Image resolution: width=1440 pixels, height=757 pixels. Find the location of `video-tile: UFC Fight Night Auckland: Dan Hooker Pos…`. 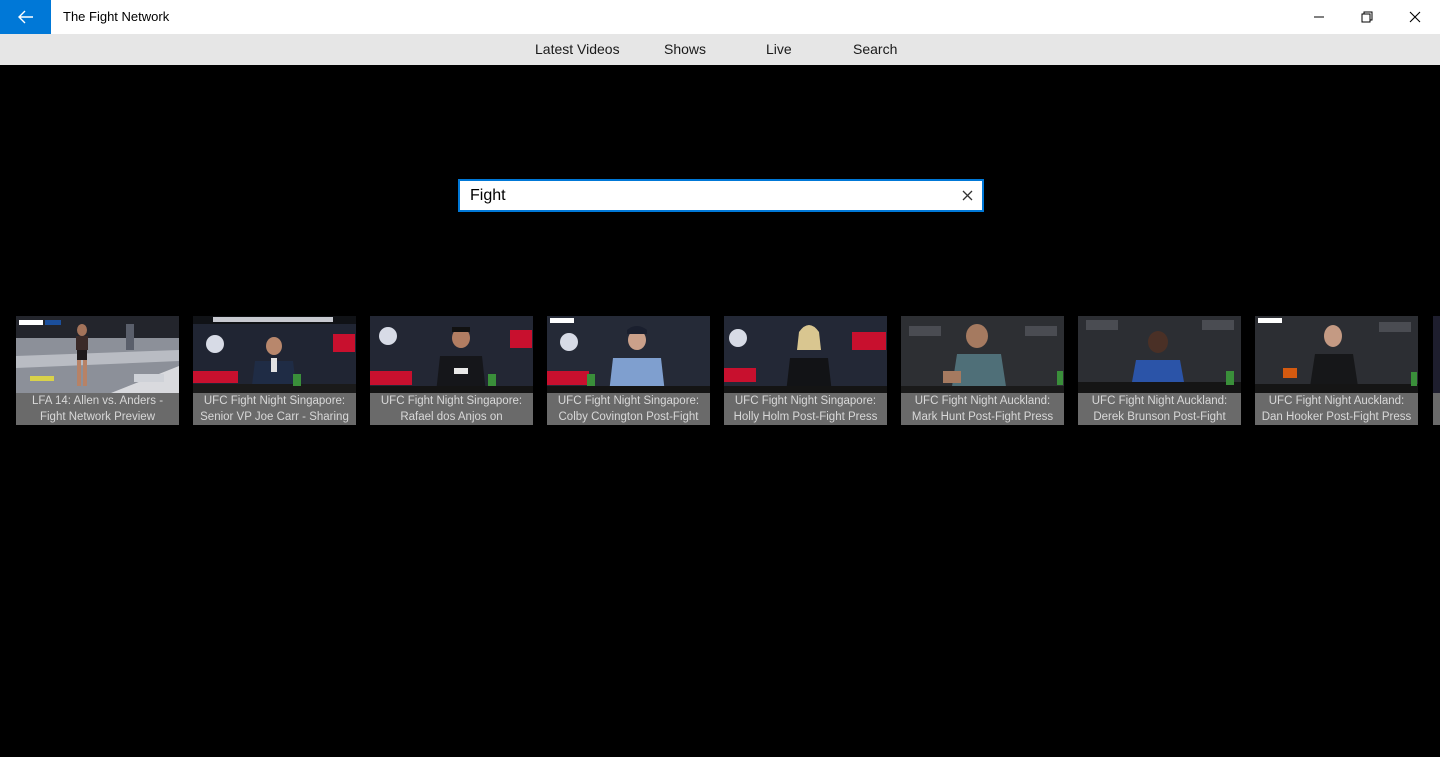

video-tile: UFC Fight Night Auckland: Dan Hooker Pos… is located at coordinates (1336, 370).